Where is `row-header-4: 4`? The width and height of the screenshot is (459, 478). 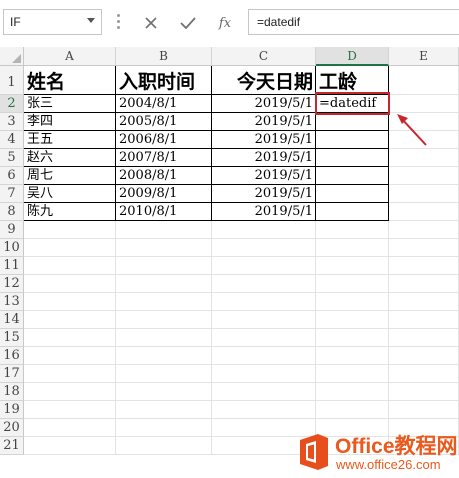
row-header-4: 4 is located at coordinates (12, 140).